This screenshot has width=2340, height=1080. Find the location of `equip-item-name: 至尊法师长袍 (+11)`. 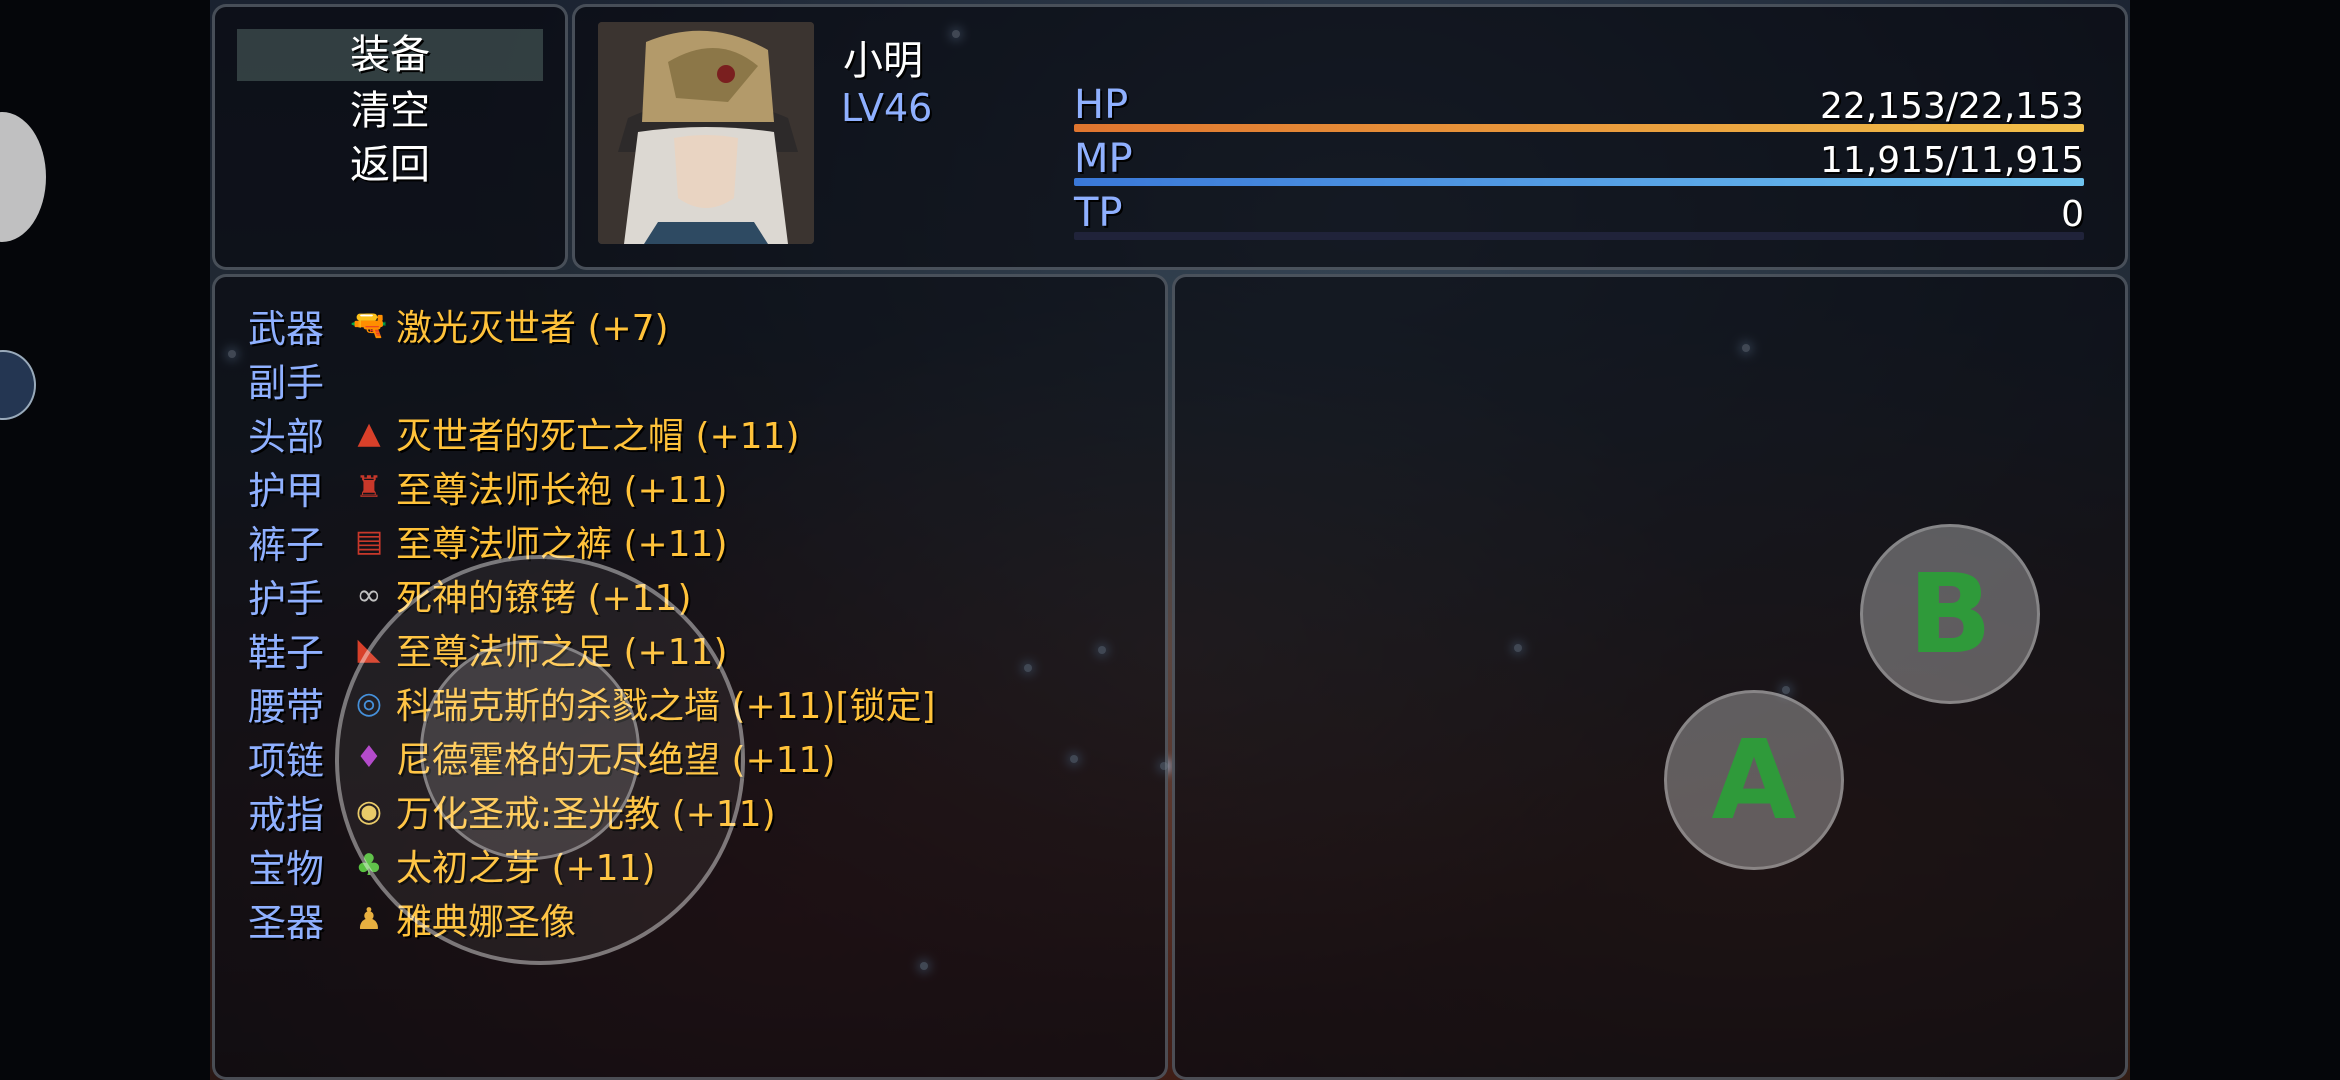

equip-item-name: 至尊法师长袍 (+11) is located at coordinates (562, 490).